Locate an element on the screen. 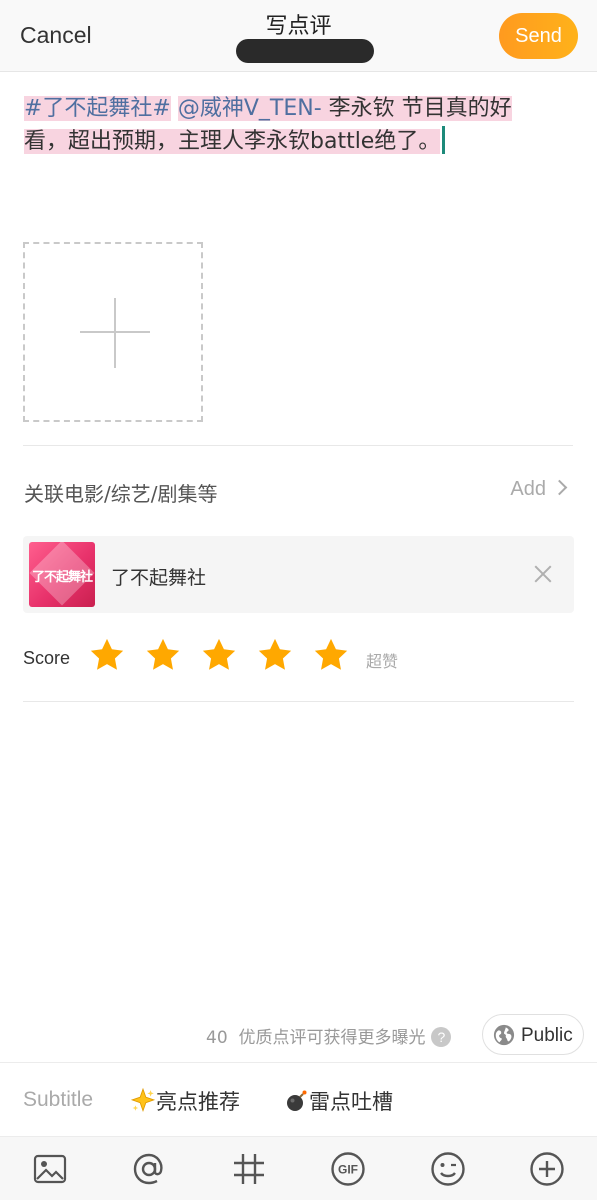  quality-tip: 40 优质点评可获得更多曝光? is located at coordinates (329, 1035).